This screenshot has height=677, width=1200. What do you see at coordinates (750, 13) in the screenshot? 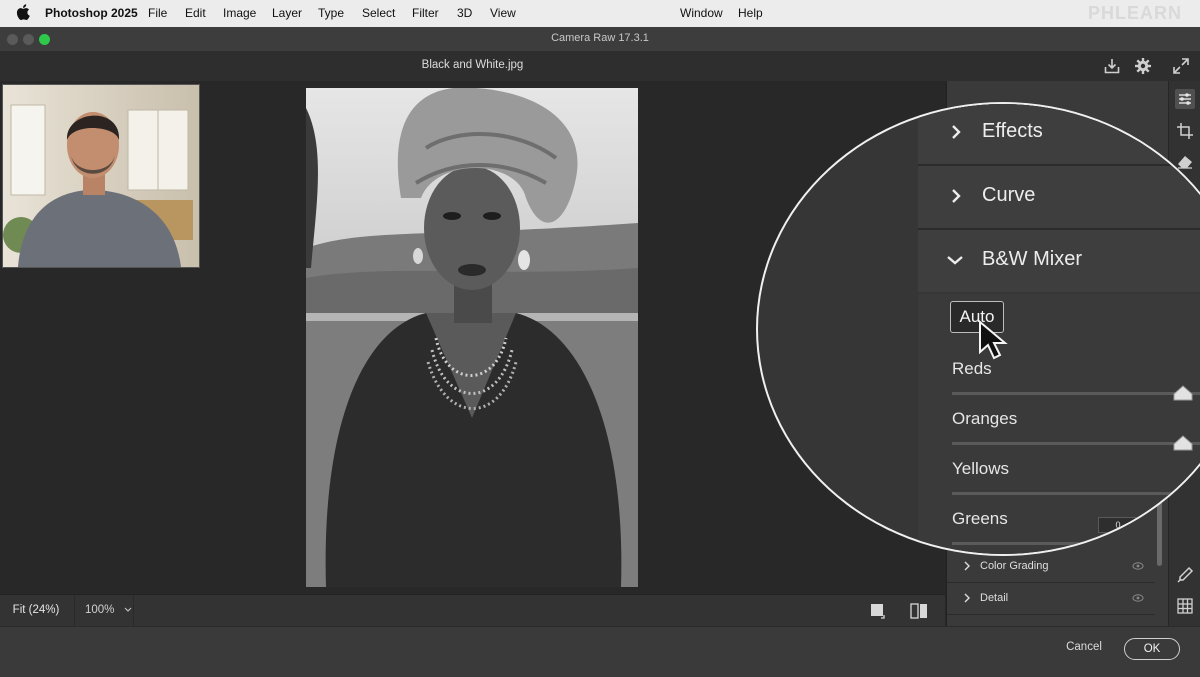
I see `menu-help: Help` at bounding box center [750, 13].